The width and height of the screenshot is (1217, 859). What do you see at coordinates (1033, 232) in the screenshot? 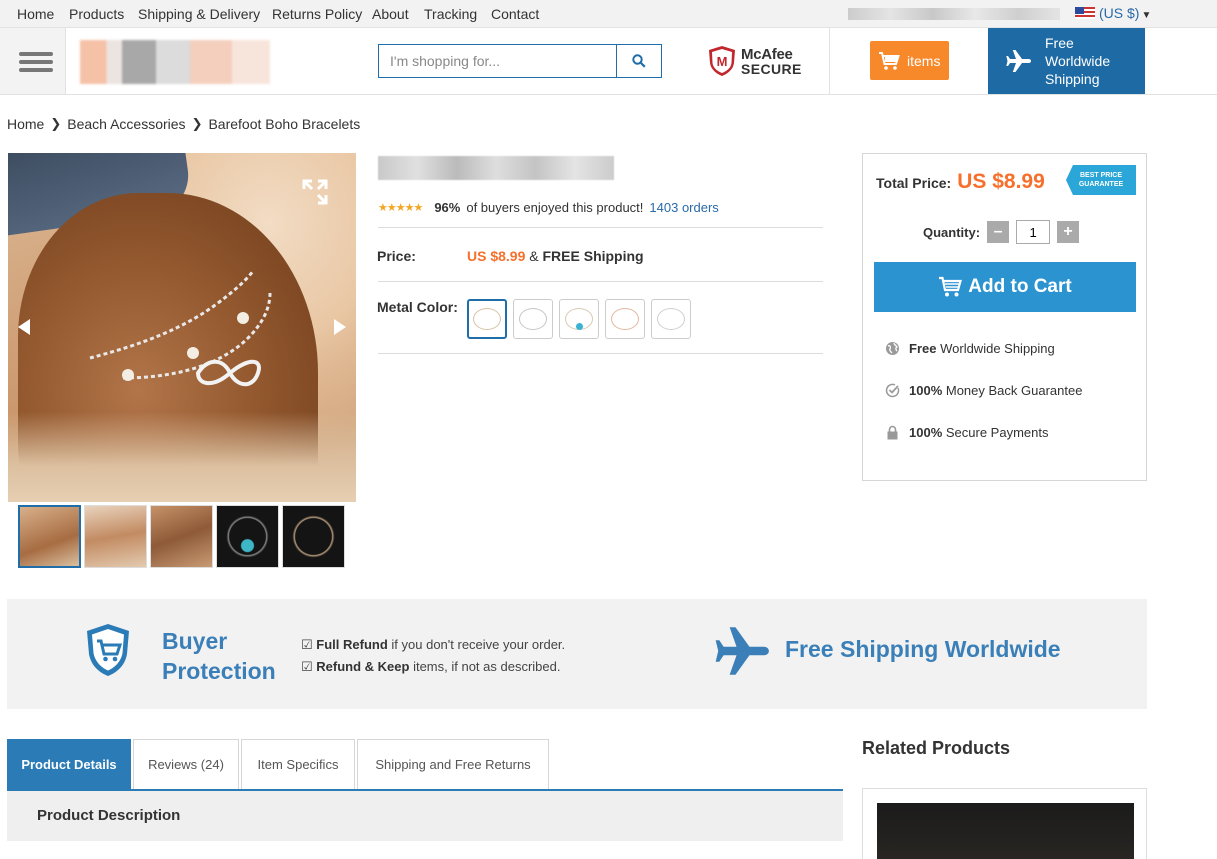
I see `quantity-input` at bounding box center [1033, 232].